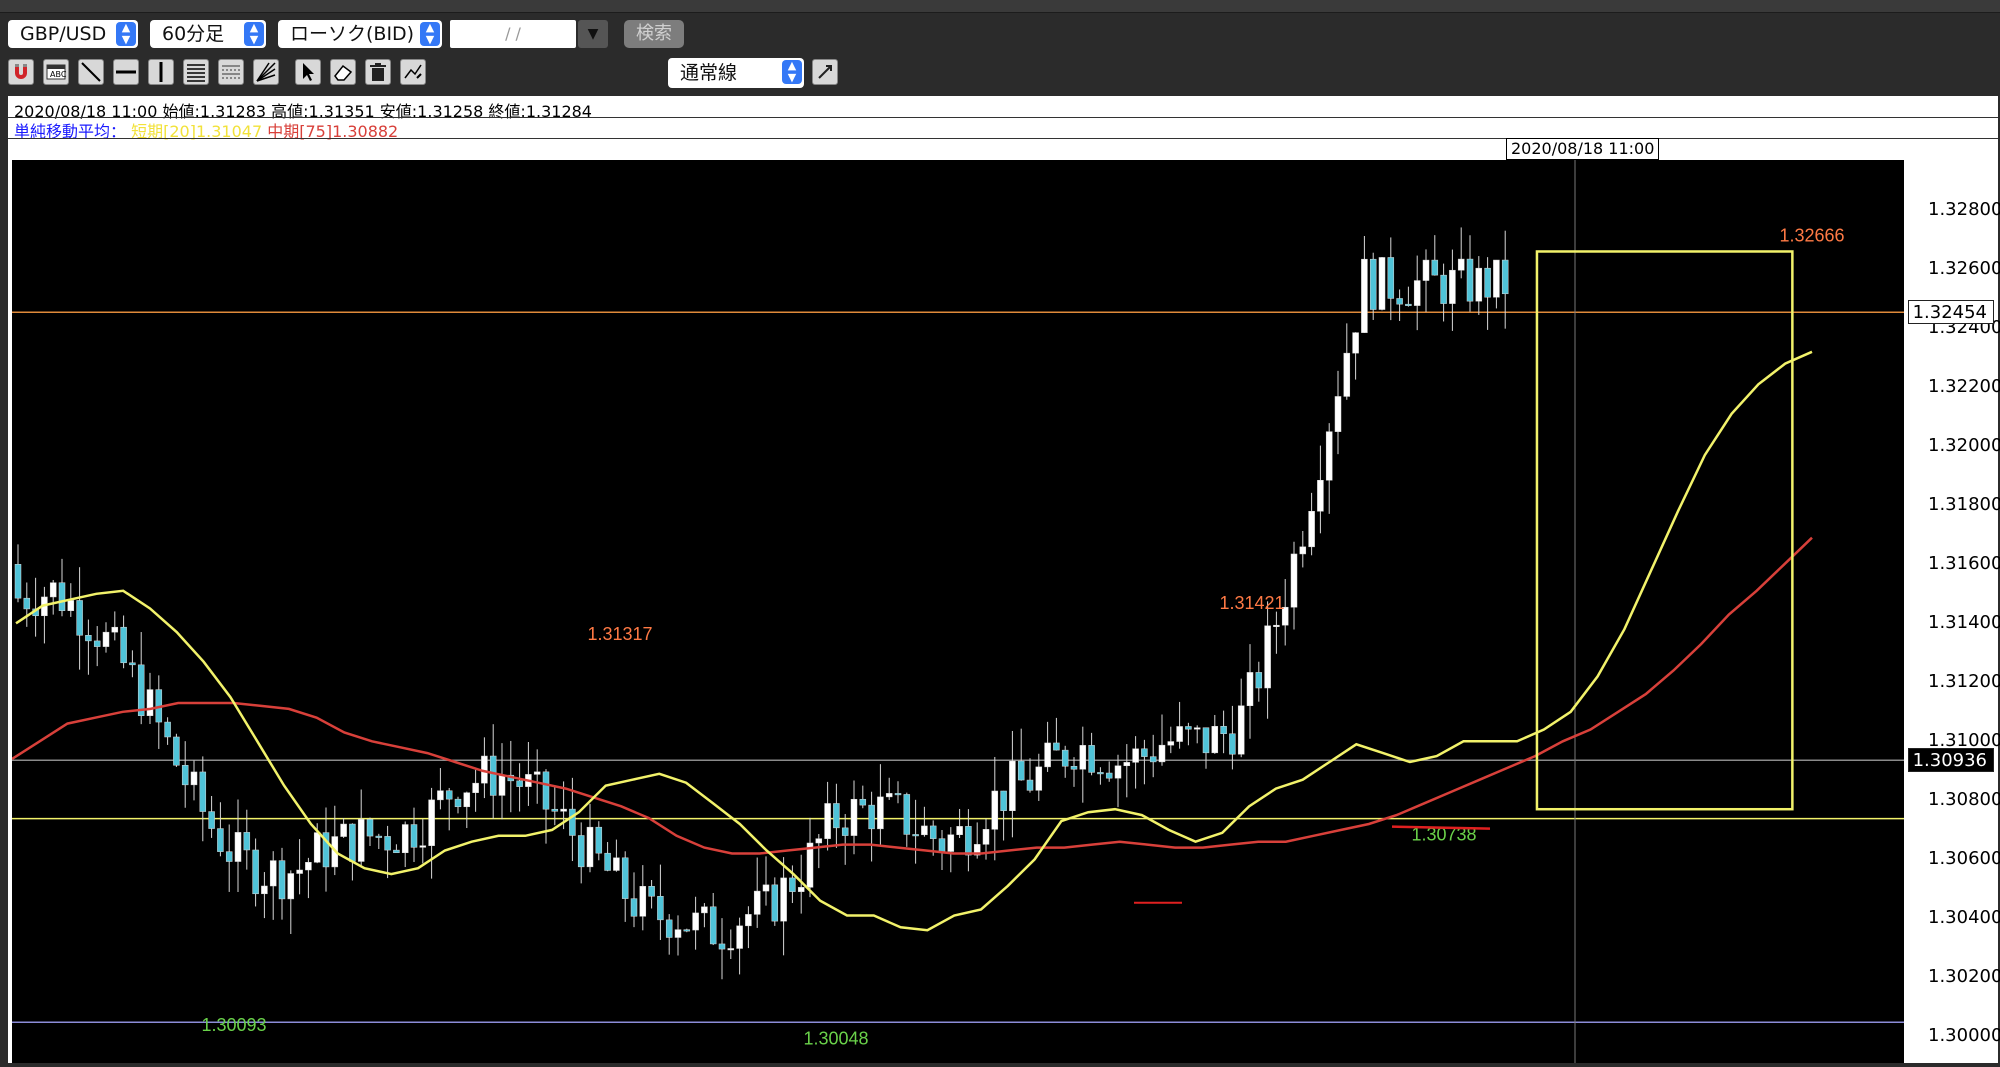  What do you see at coordinates (352, 34) in the screenshot?
I see `chart-type-select-value: ローソク(BID)` at bounding box center [352, 34].